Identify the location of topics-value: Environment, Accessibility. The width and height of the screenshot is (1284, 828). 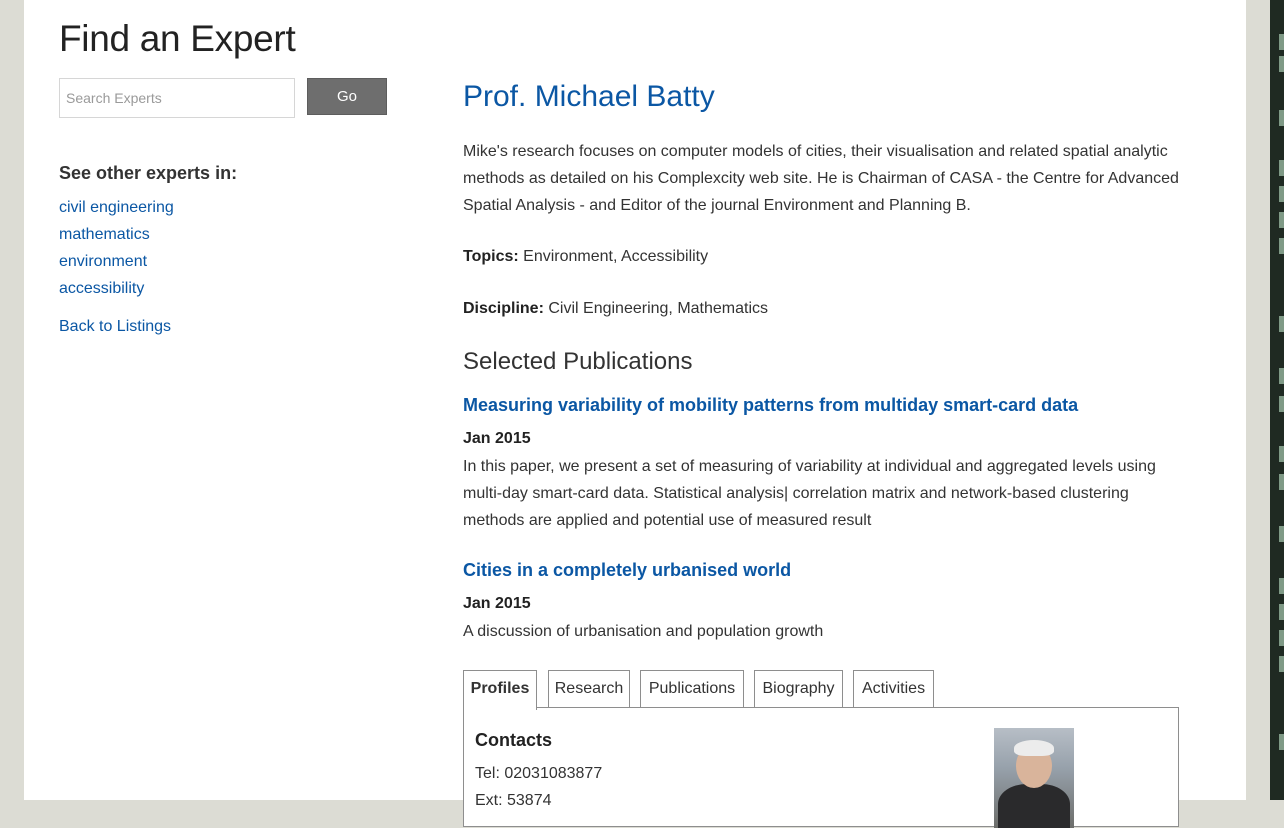
(616, 256).